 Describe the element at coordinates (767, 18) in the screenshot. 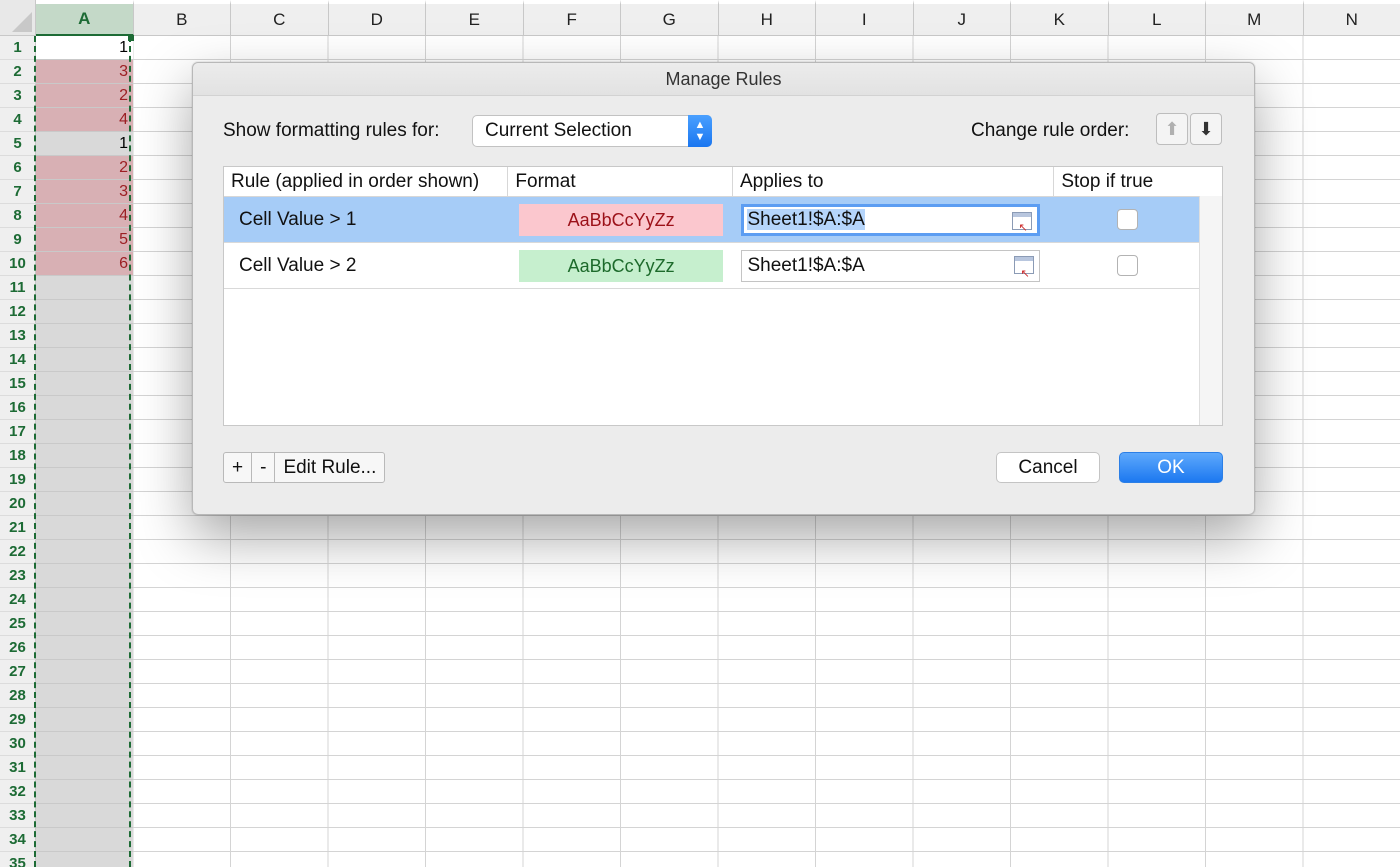

I see `column-header: H` at that location.